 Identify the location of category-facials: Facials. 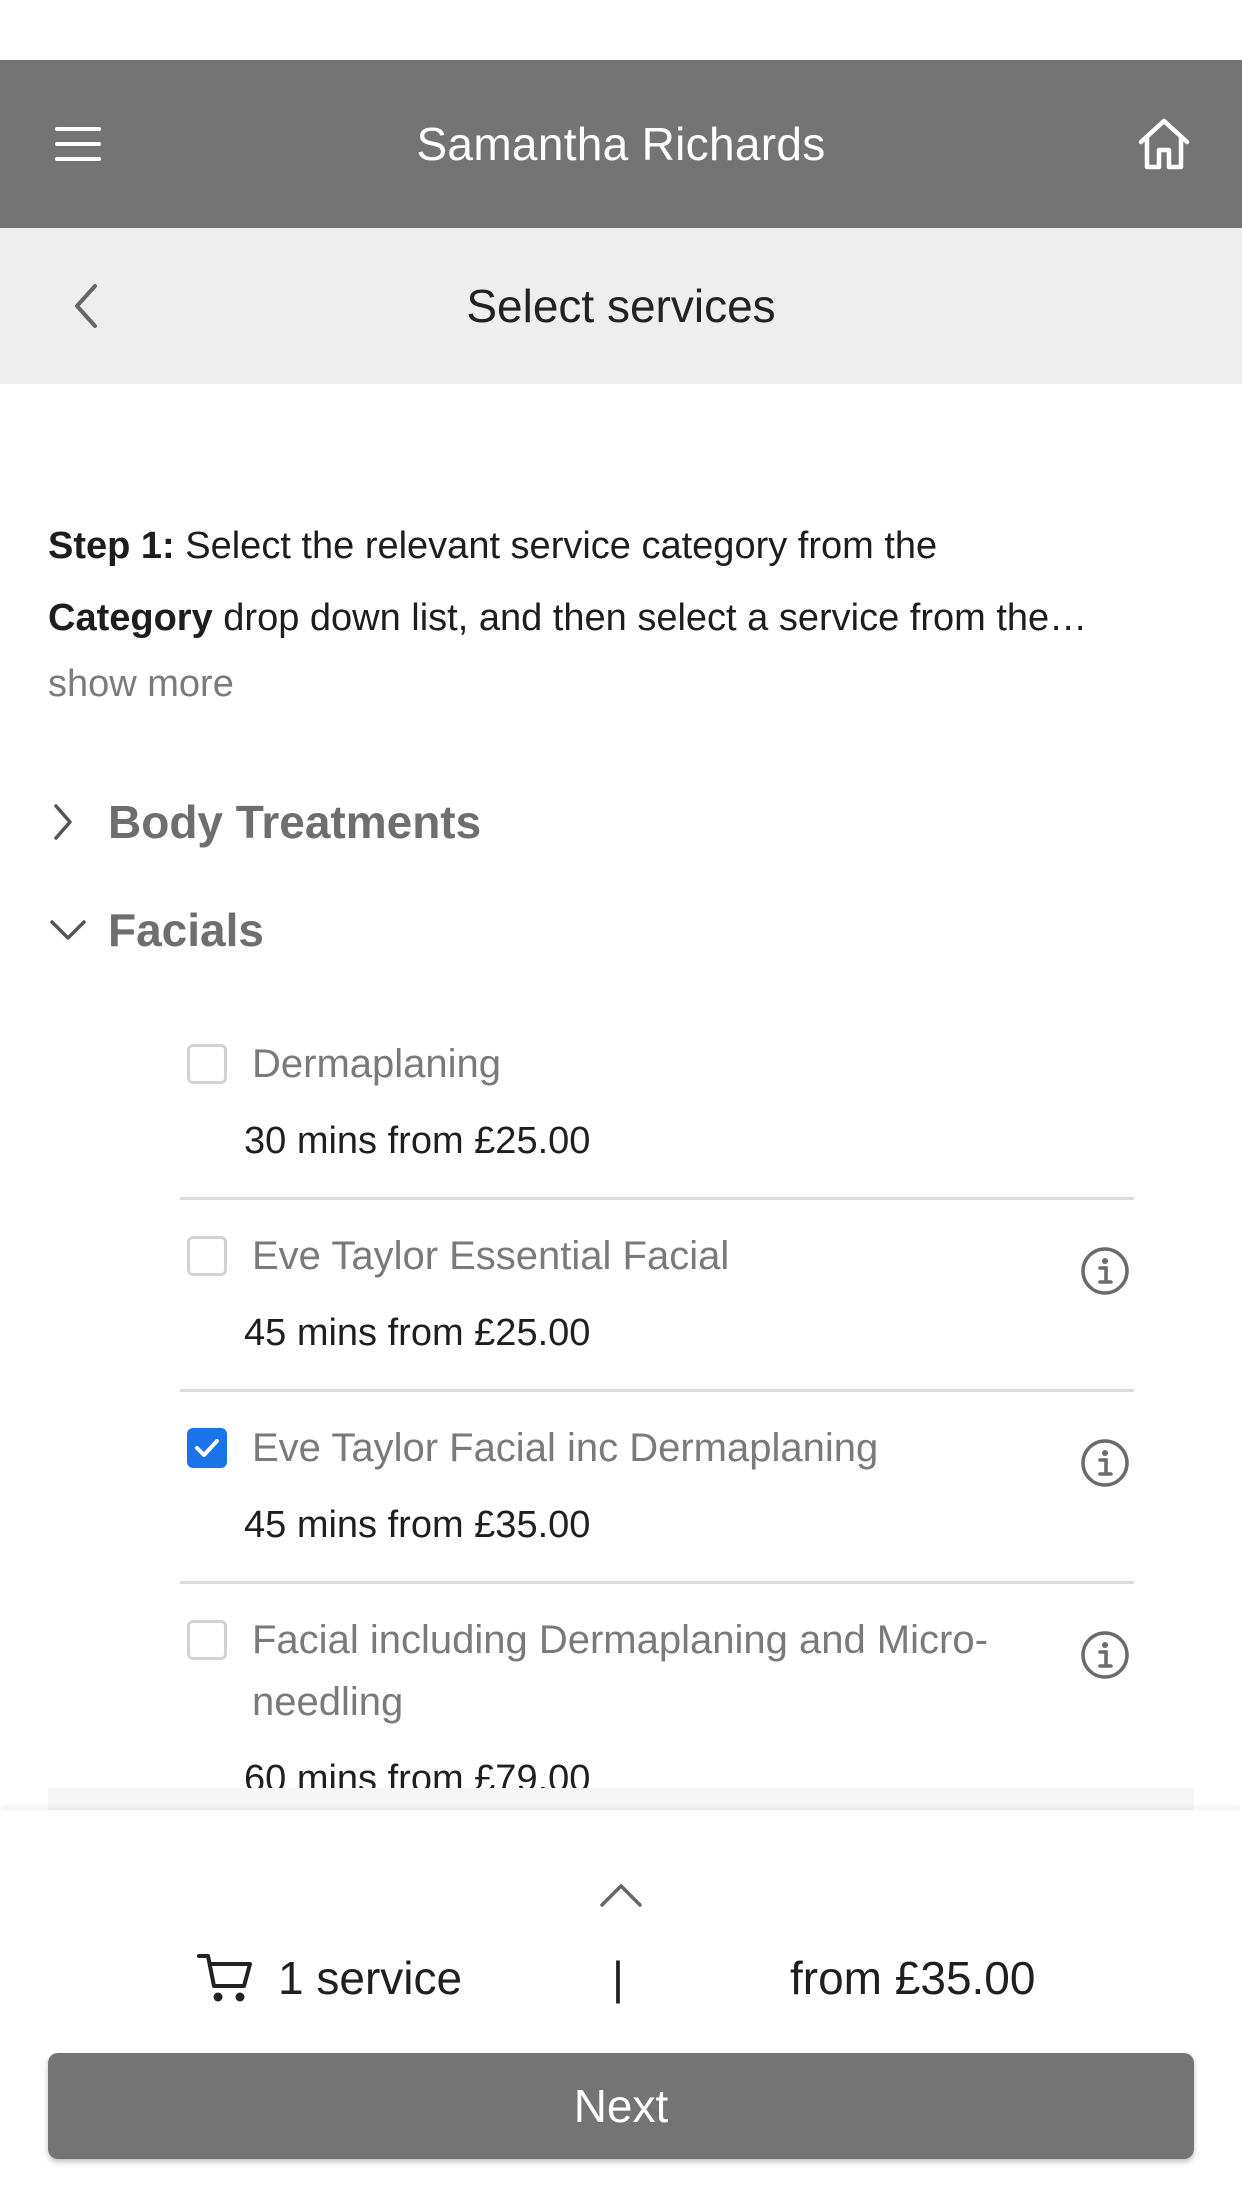
(156, 930).